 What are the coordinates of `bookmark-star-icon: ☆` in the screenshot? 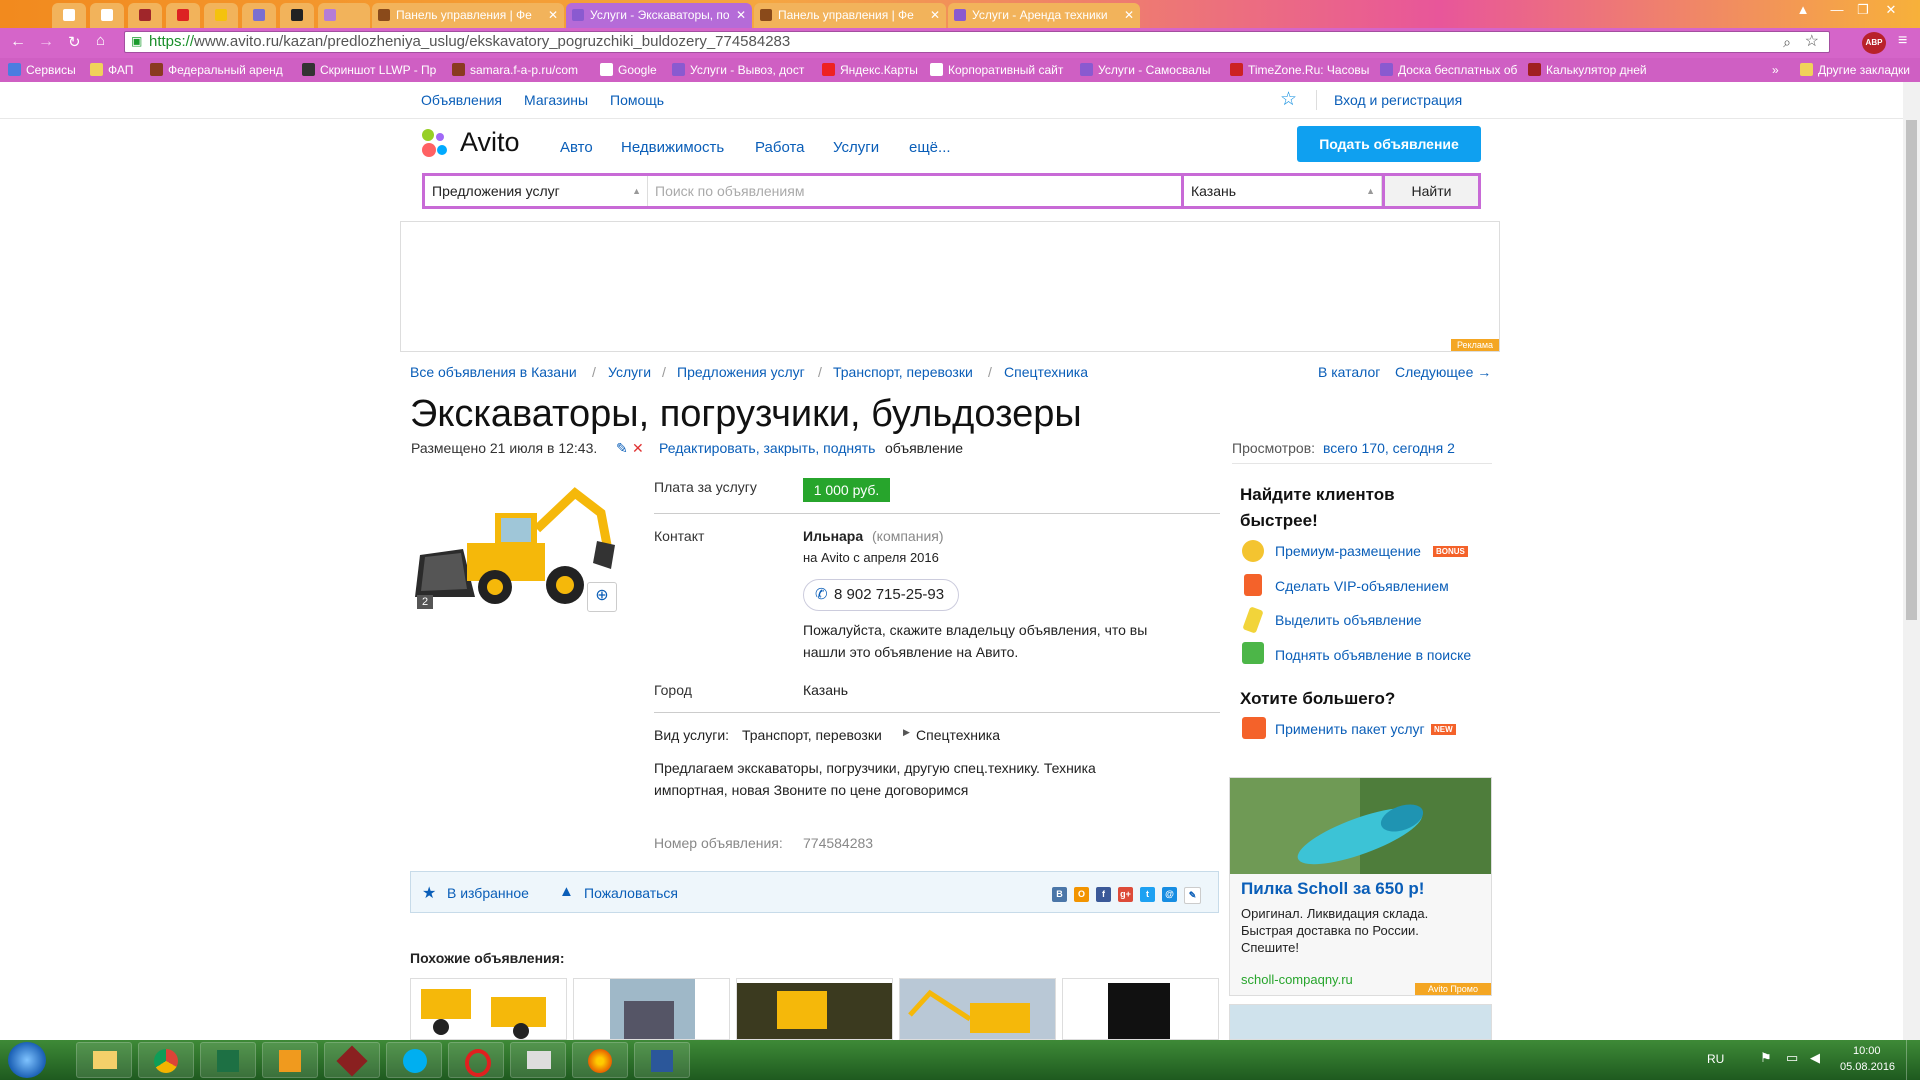 It's located at (1812, 42).